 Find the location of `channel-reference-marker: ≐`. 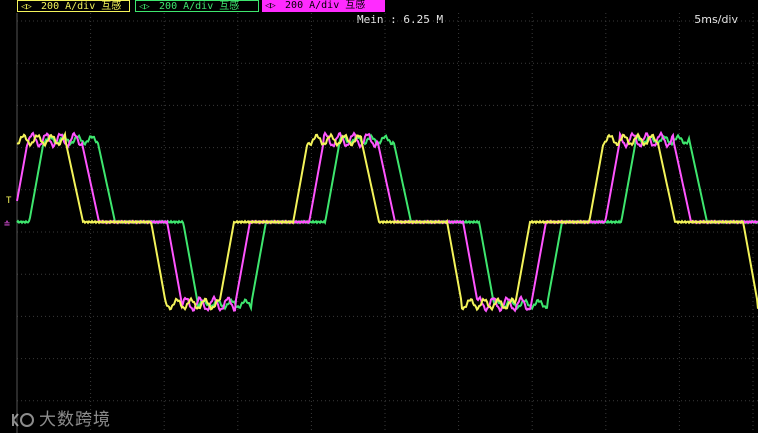

channel-reference-marker: ≐ is located at coordinates (7, 224).